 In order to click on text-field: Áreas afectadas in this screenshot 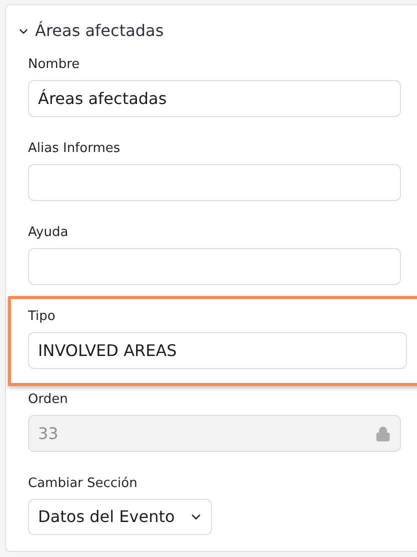, I will do `click(214, 98)`.